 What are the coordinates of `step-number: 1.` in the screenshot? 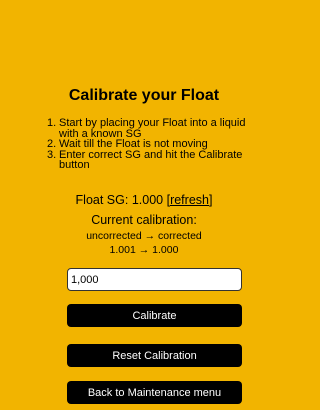 It's located at (52, 123).